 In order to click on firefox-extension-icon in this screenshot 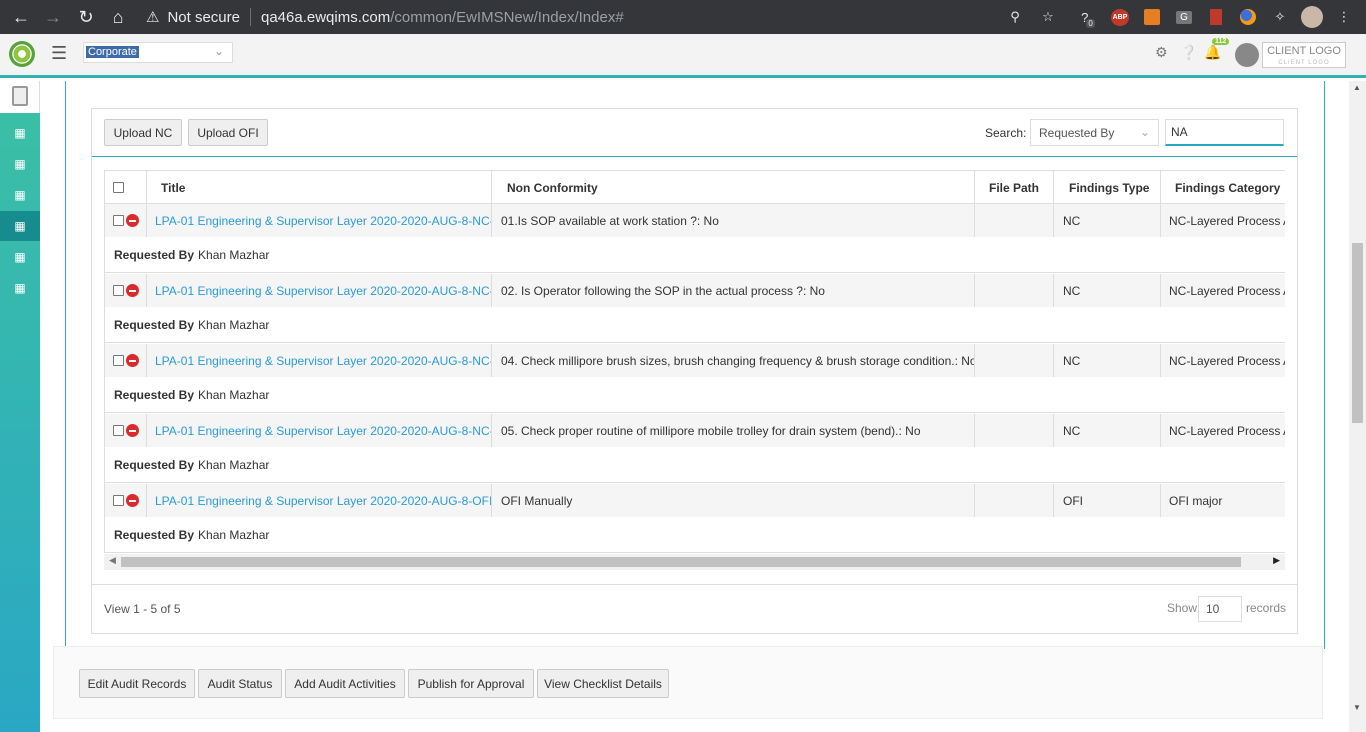, I will do `click(1248, 17)`.